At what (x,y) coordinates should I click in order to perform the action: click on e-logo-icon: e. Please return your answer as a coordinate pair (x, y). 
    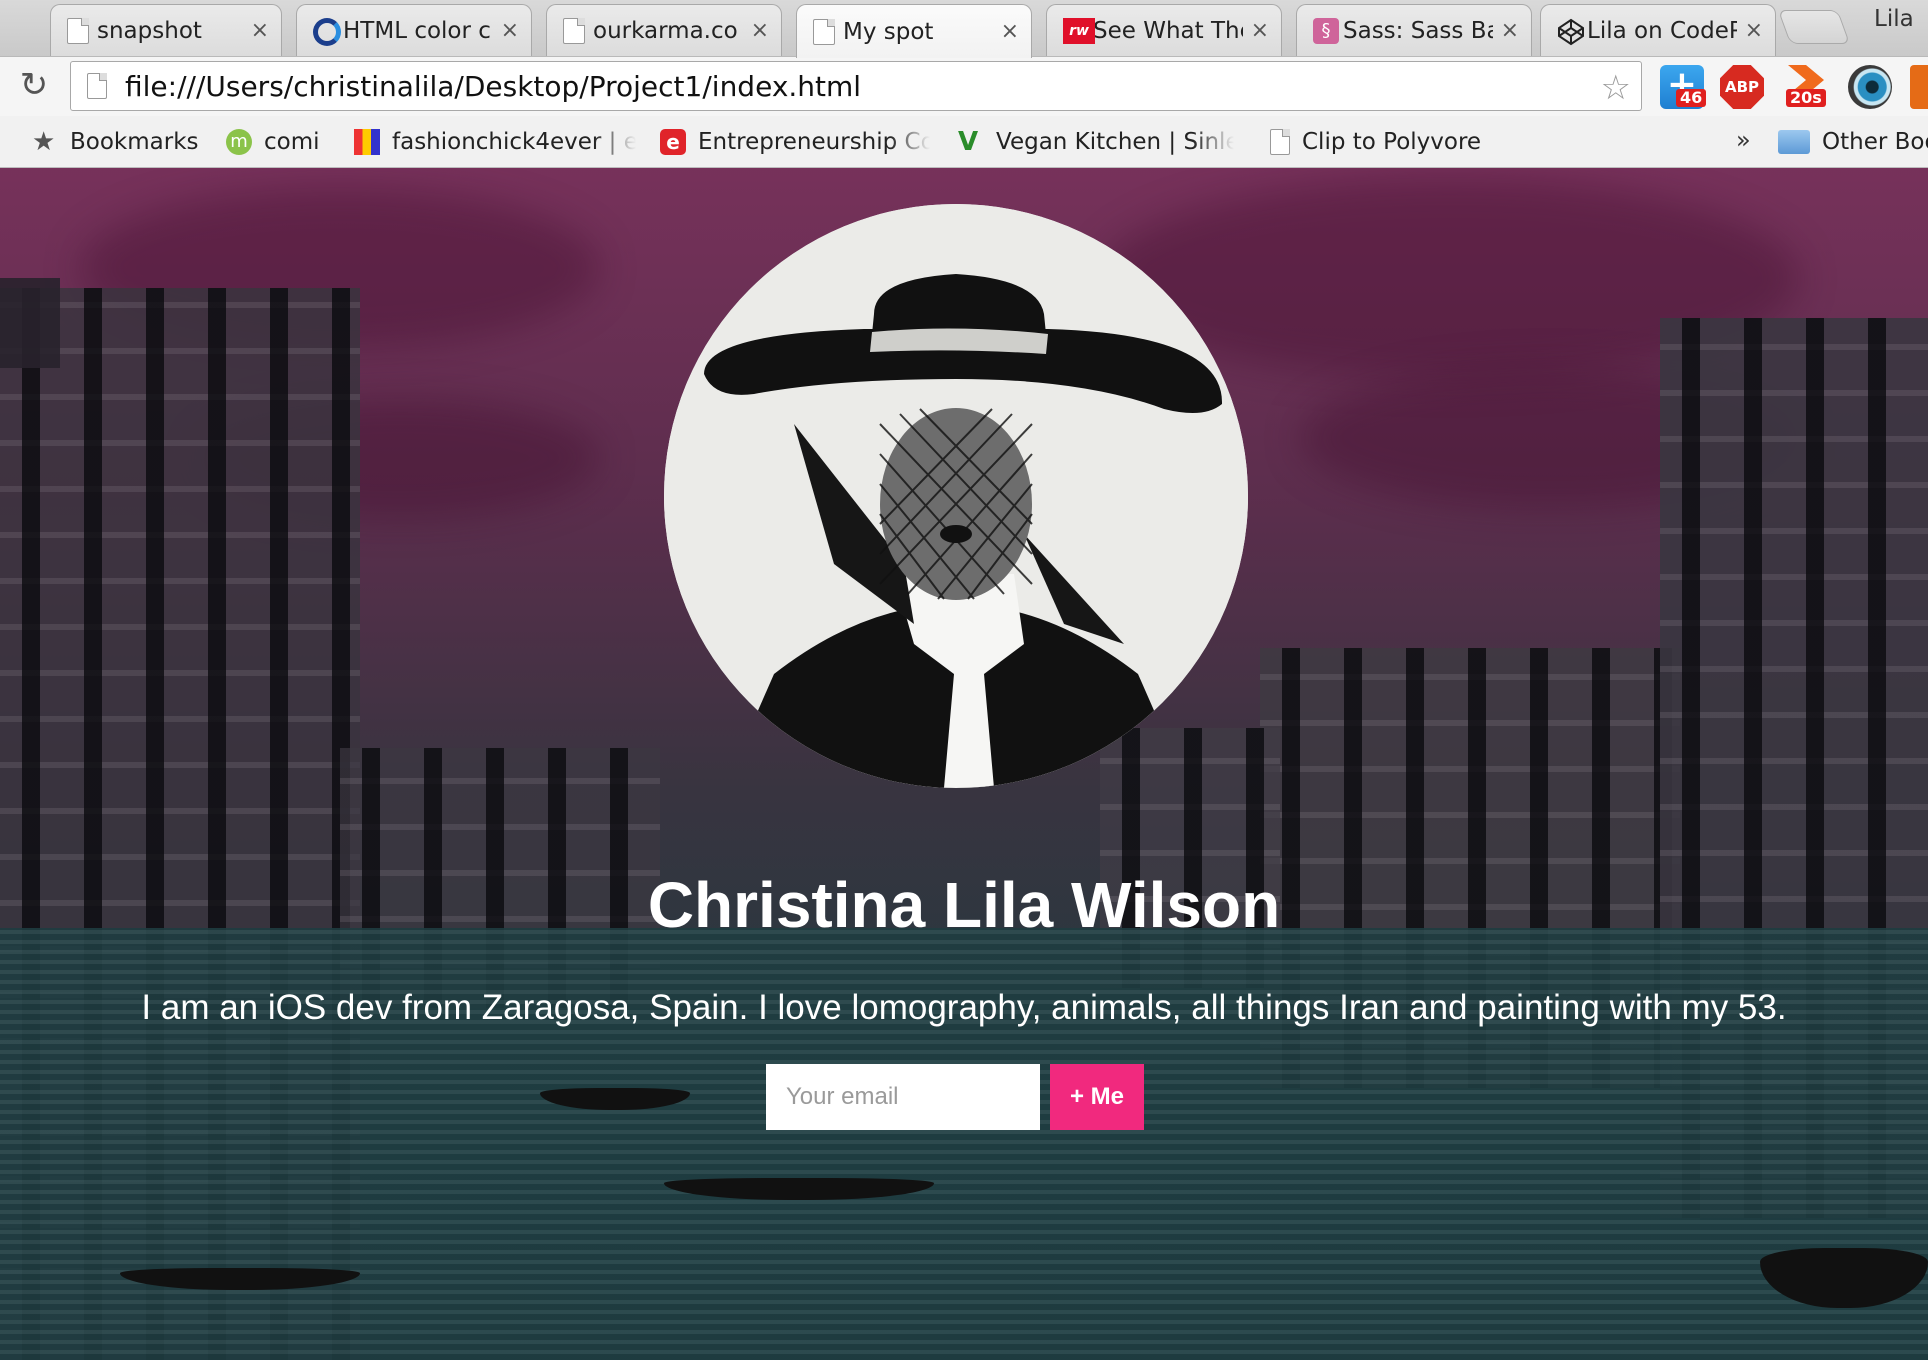
    Looking at the image, I should click on (673, 142).